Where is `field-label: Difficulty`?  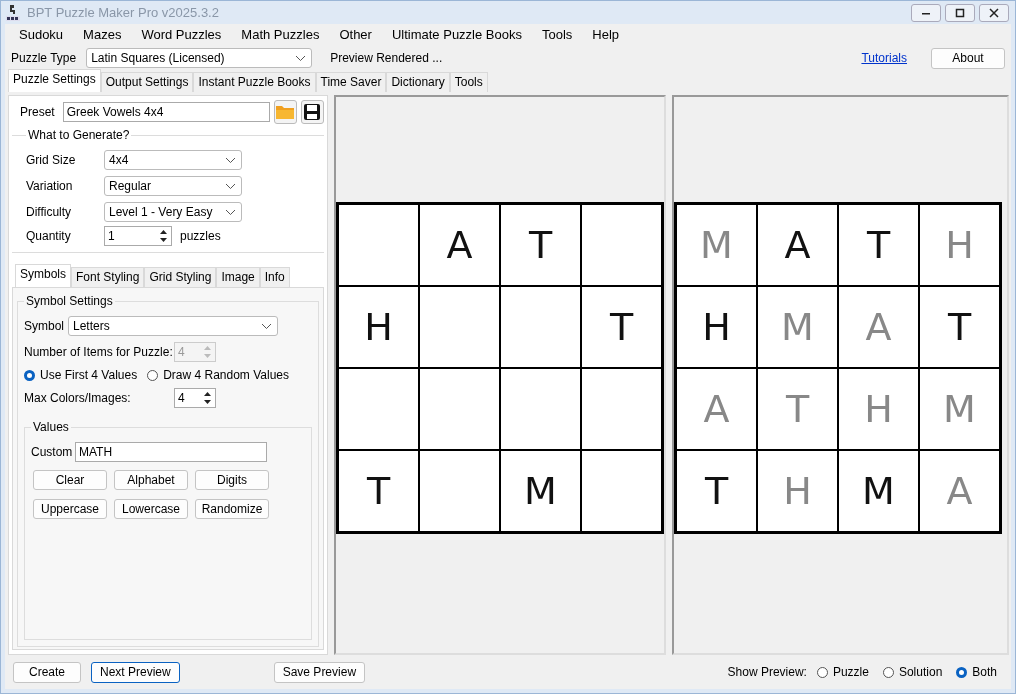 field-label: Difficulty is located at coordinates (49, 212).